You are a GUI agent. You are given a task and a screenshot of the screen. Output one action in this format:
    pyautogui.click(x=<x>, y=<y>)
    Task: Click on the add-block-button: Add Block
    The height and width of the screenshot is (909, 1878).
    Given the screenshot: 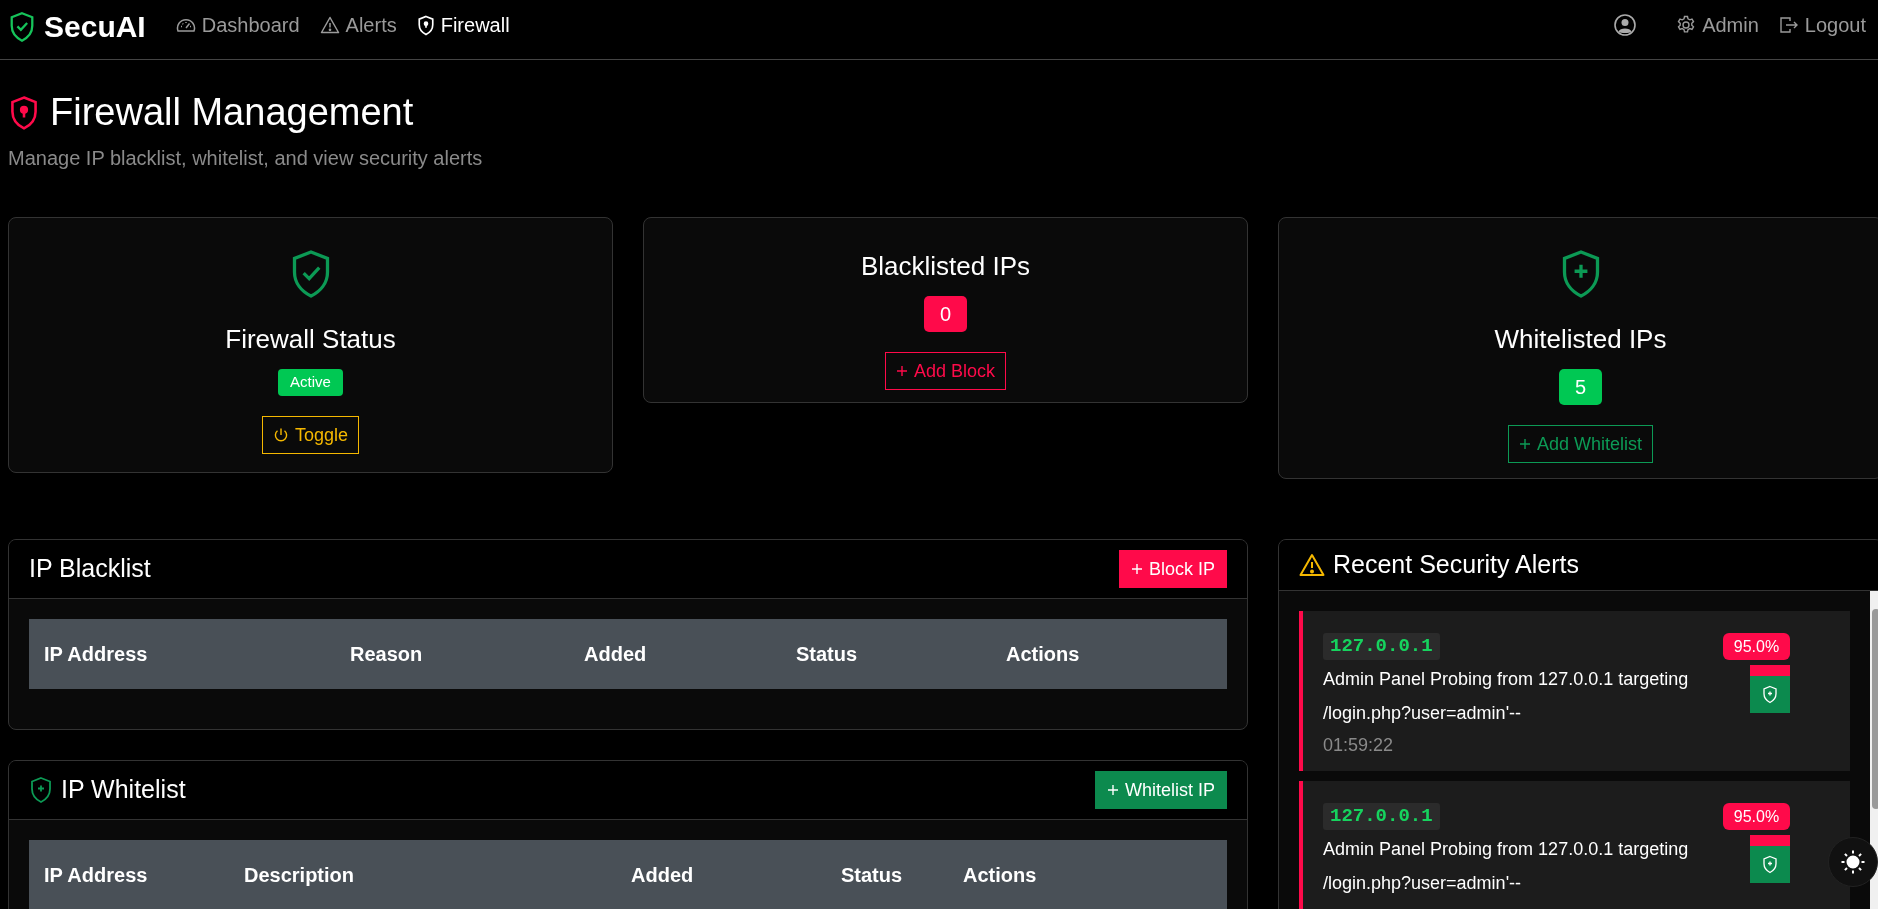 What is the action you would take?
    pyautogui.click(x=945, y=371)
    